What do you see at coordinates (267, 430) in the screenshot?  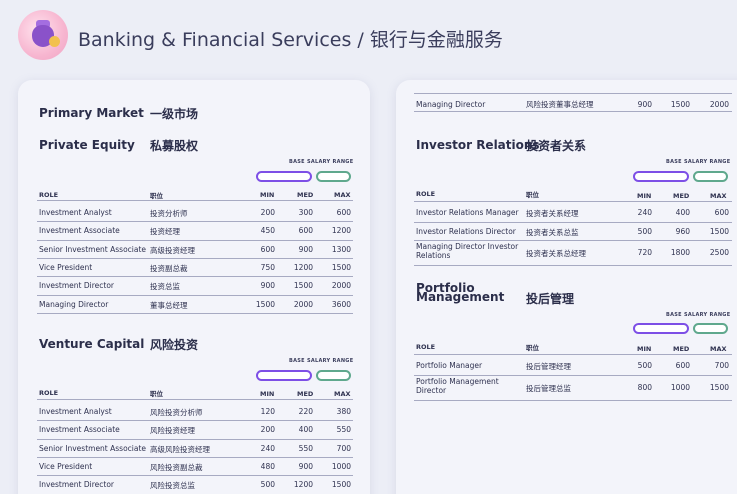 I see `table-row-min: 200` at bounding box center [267, 430].